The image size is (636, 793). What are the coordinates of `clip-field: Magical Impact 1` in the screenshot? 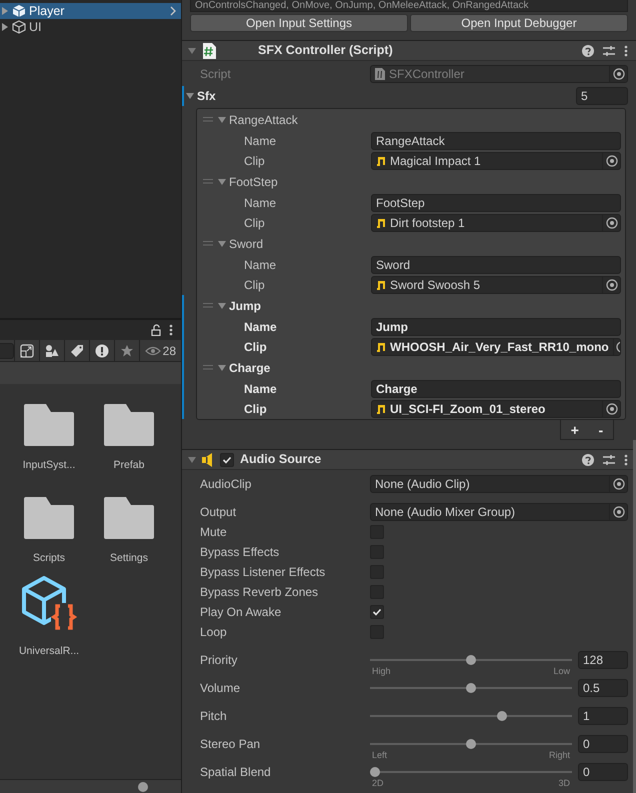 It's located at (496, 161).